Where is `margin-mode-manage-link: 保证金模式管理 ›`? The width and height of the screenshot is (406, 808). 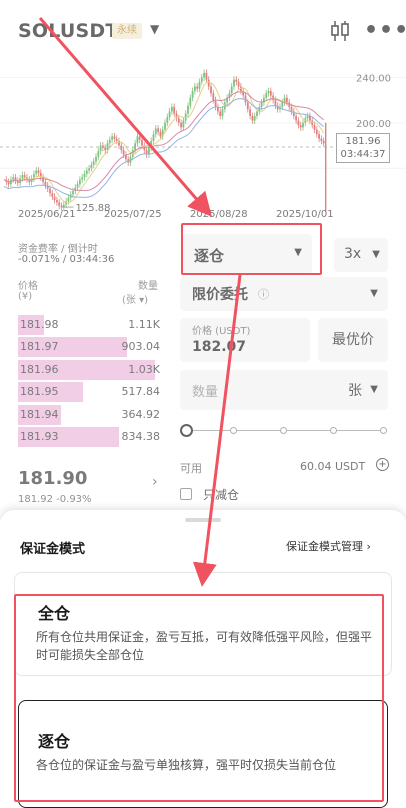
margin-mode-manage-link: 保证金模式管理 › is located at coordinates (328, 546).